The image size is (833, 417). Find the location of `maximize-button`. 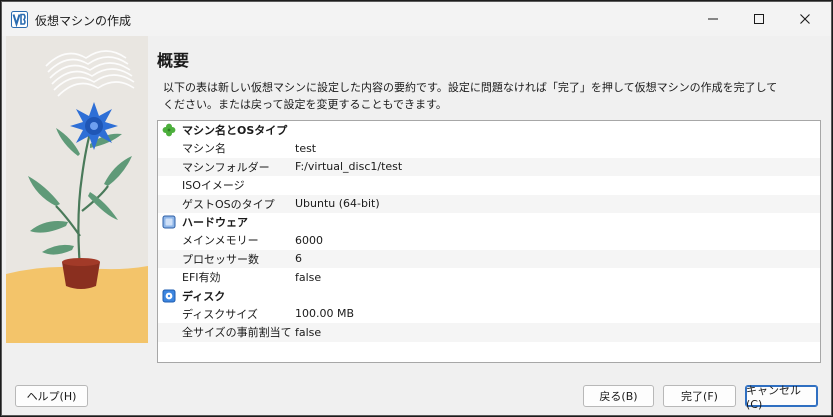

maximize-button is located at coordinates (759, 19).